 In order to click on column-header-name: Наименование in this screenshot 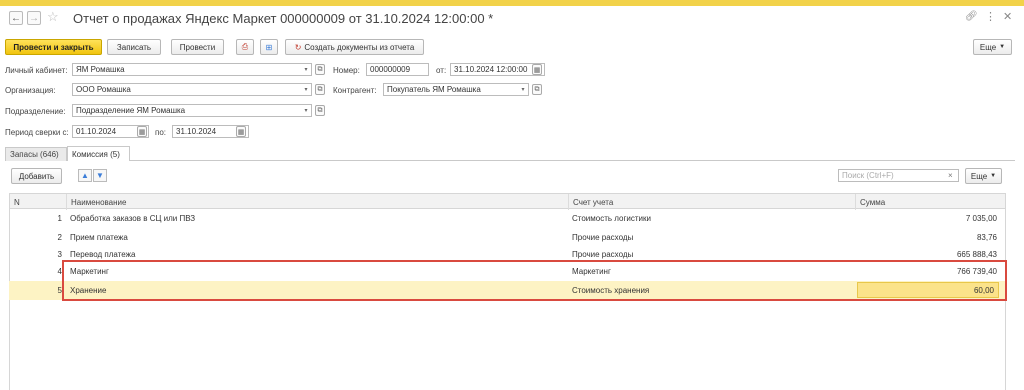, I will do `click(318, 202)`.